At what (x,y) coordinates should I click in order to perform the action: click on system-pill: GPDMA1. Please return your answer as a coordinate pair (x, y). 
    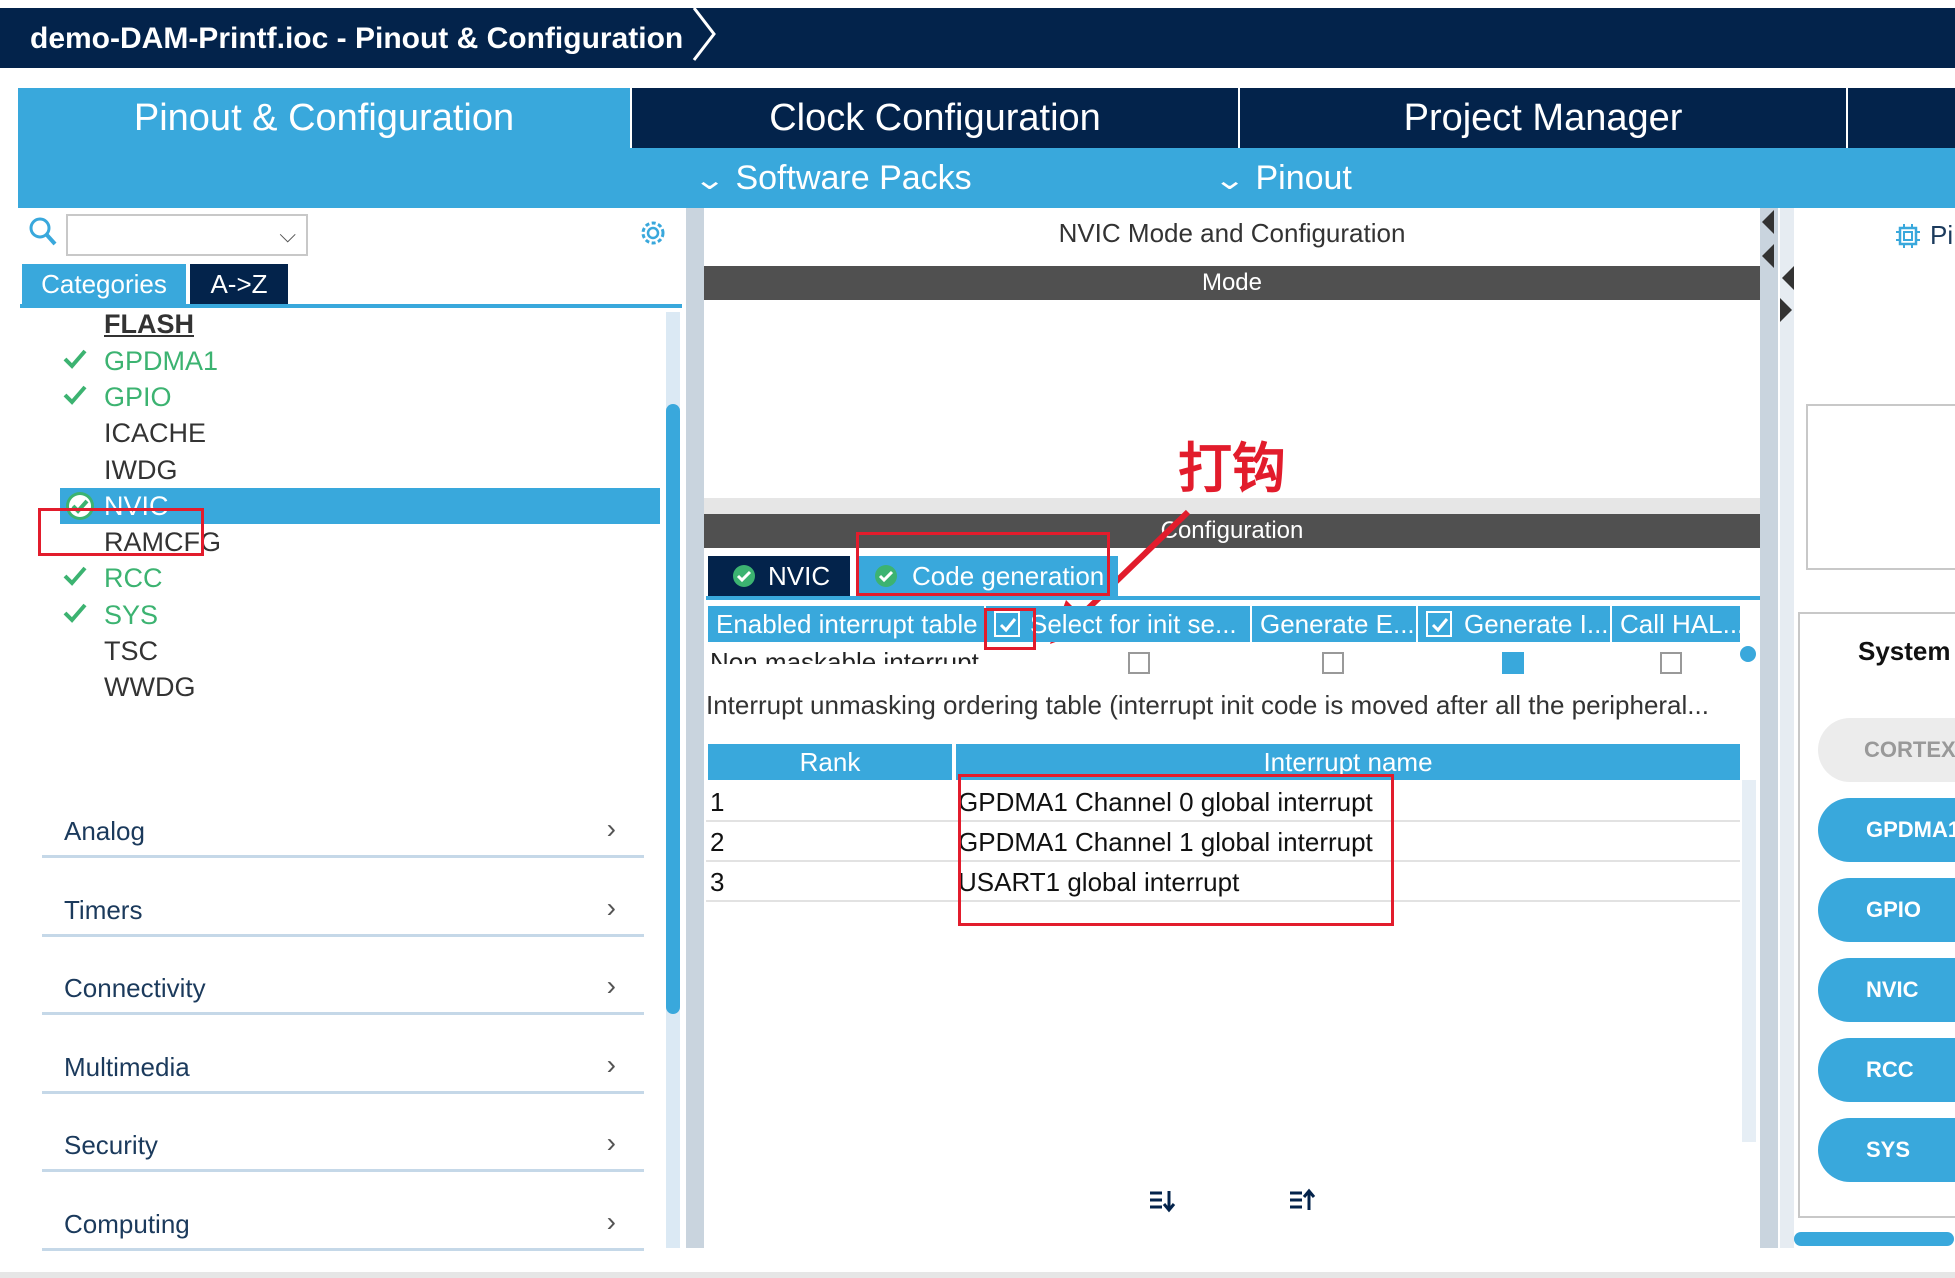
    Looking at the image, I should click on (1886, 830).